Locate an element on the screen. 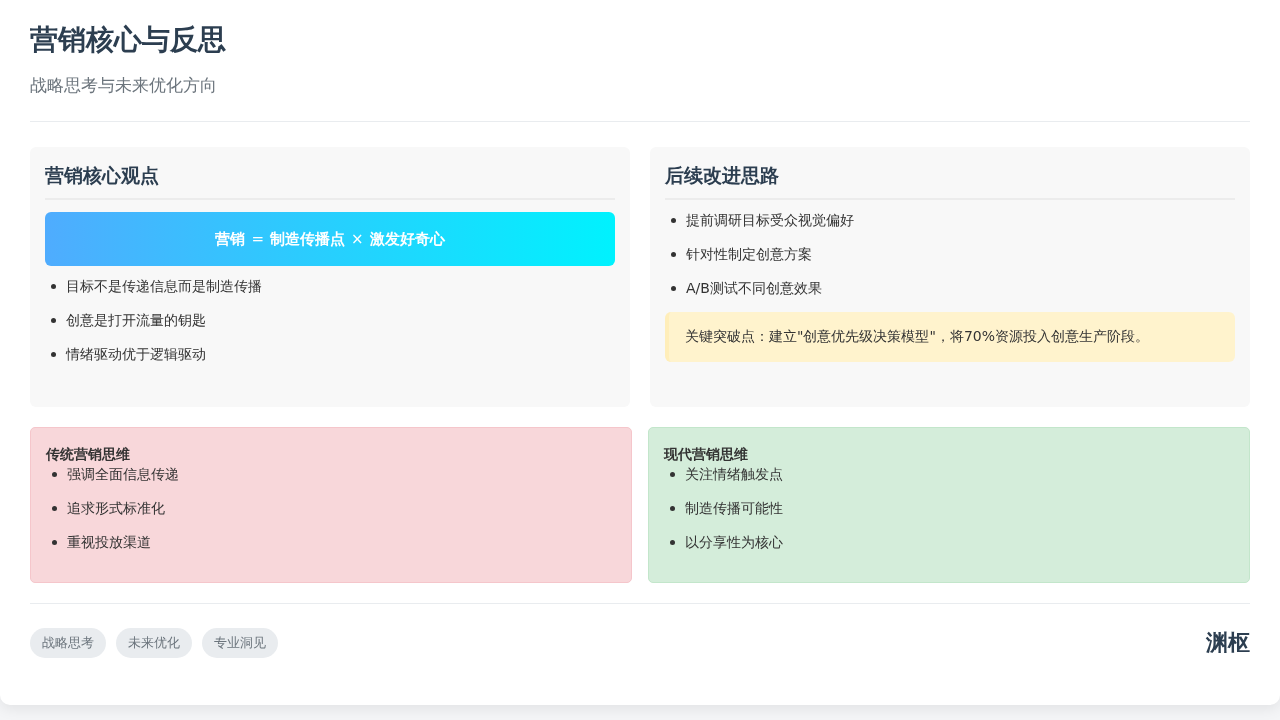 This screenshot has width=1280, height=720. panel-title: 营销核心观点 is located at coordinates (330, 181).